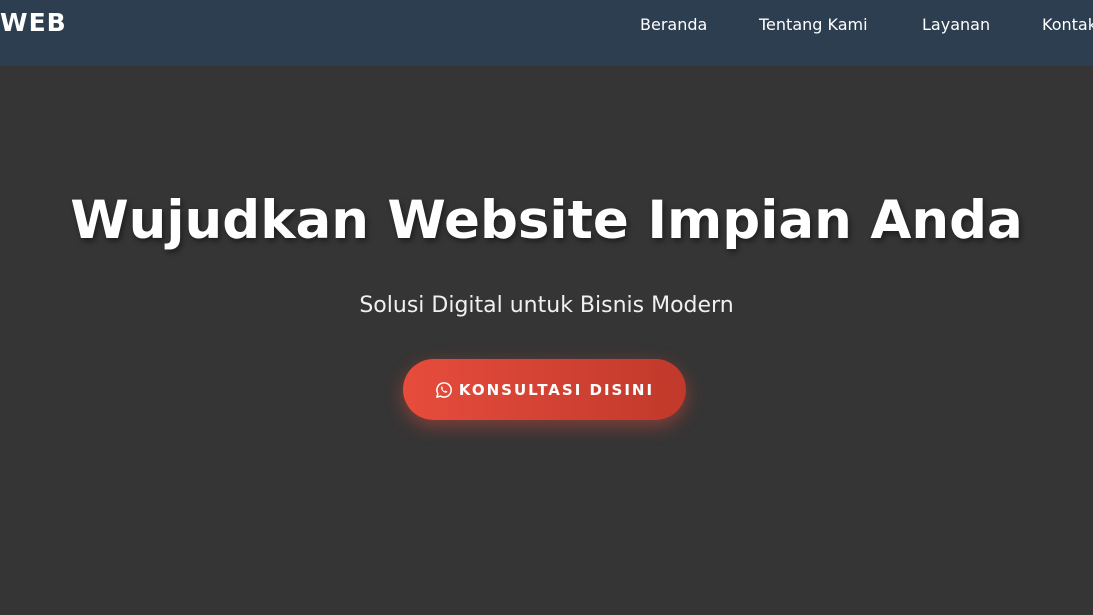  What do you see at coordinates (1067, 24) in the screenshot?
I see `nav-link-kontak: Kontak` at bounding box center [1067, 24].